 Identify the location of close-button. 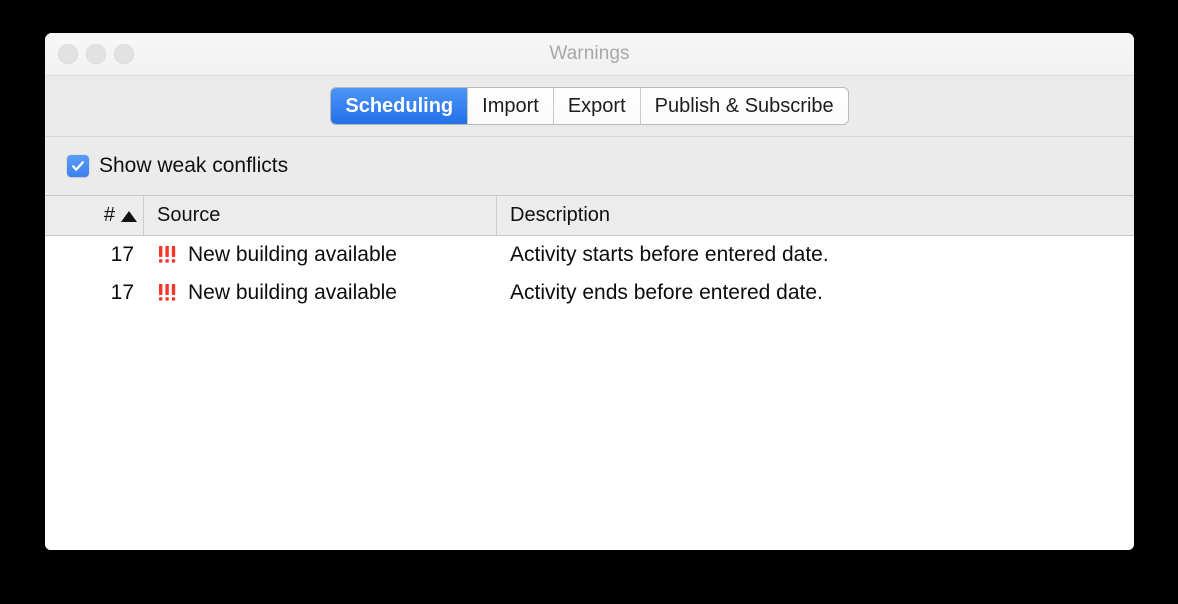
(68, 54).